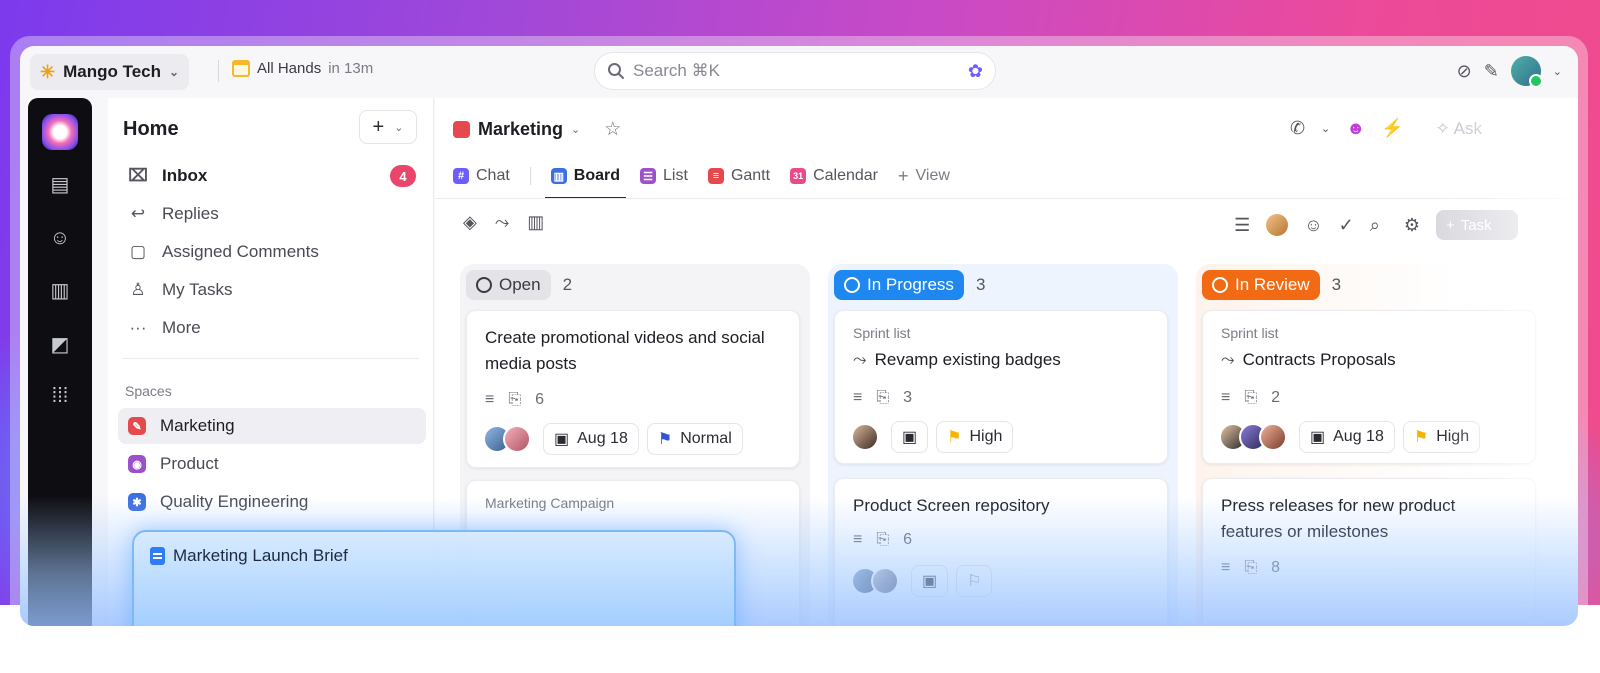  Describe the element at coordinates (151, 129) in the screenshot. I see `sidebar-title: Home` at that location.